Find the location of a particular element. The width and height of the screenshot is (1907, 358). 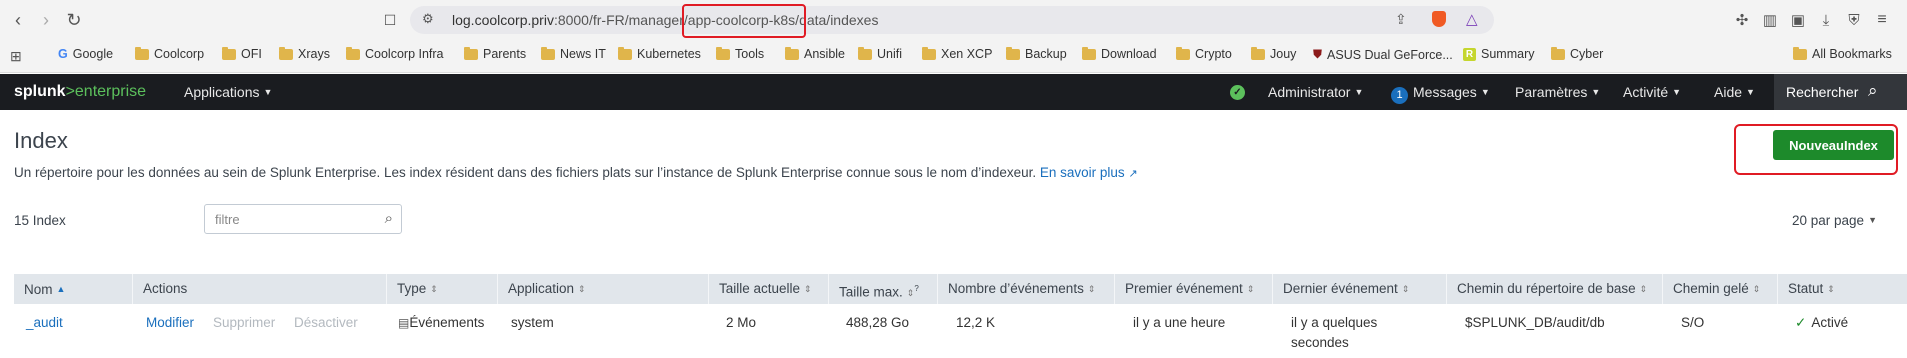

bookmark-folder: Unifi is located at coordinates (880, 53).